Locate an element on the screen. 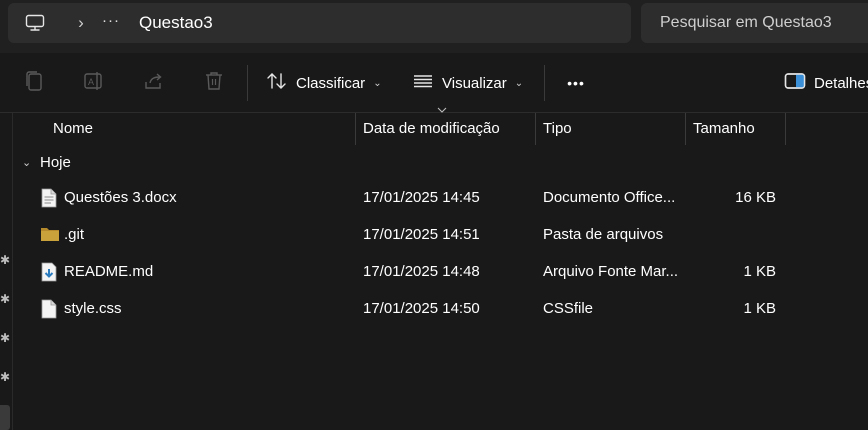 Image resolution: width=868 pixels, height=430 pixels. file-name: .git is located at coordinates (74, 234).